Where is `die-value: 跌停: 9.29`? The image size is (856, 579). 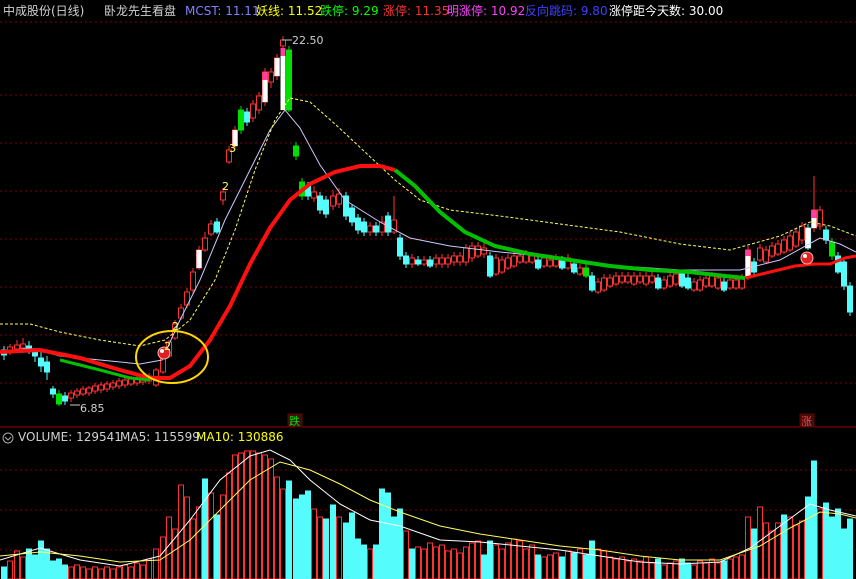 die-value: 跌停: 9.29 is located at coordinates (349, 11).